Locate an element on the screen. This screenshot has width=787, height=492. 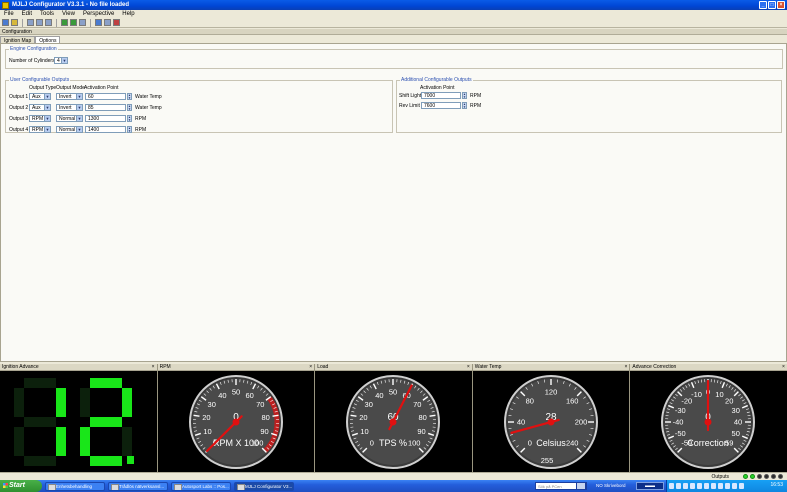
tick-label: -50 is located at coordinates (680, 433).